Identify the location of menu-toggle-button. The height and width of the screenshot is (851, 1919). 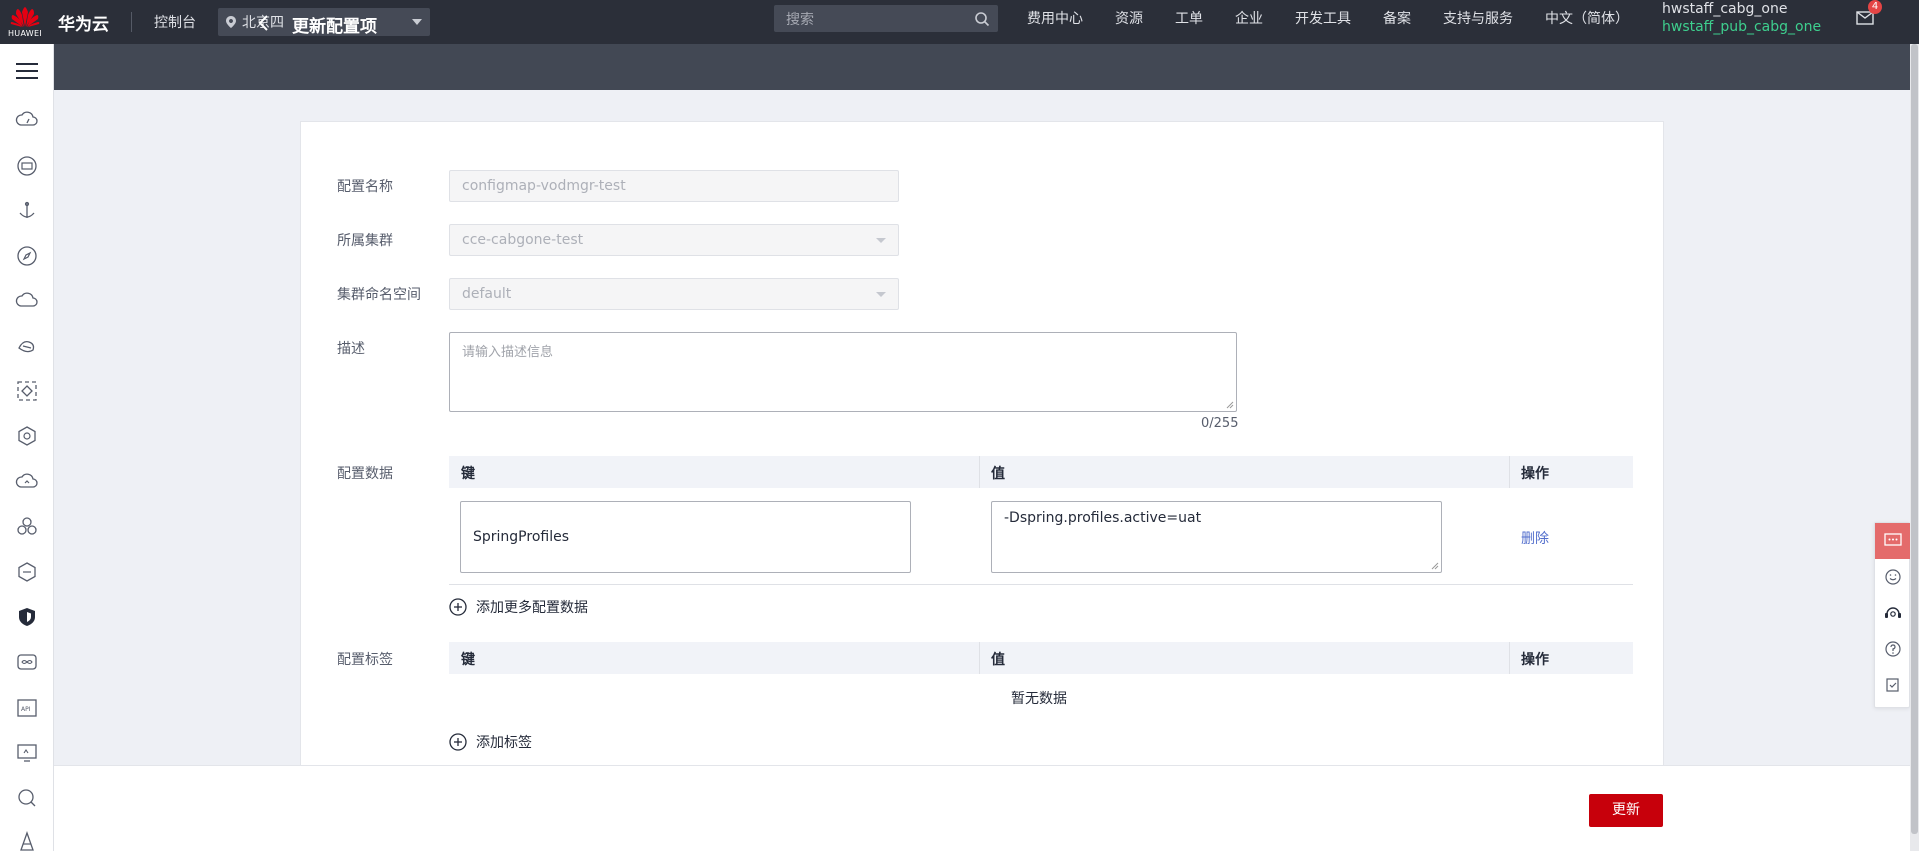
(27, 71).